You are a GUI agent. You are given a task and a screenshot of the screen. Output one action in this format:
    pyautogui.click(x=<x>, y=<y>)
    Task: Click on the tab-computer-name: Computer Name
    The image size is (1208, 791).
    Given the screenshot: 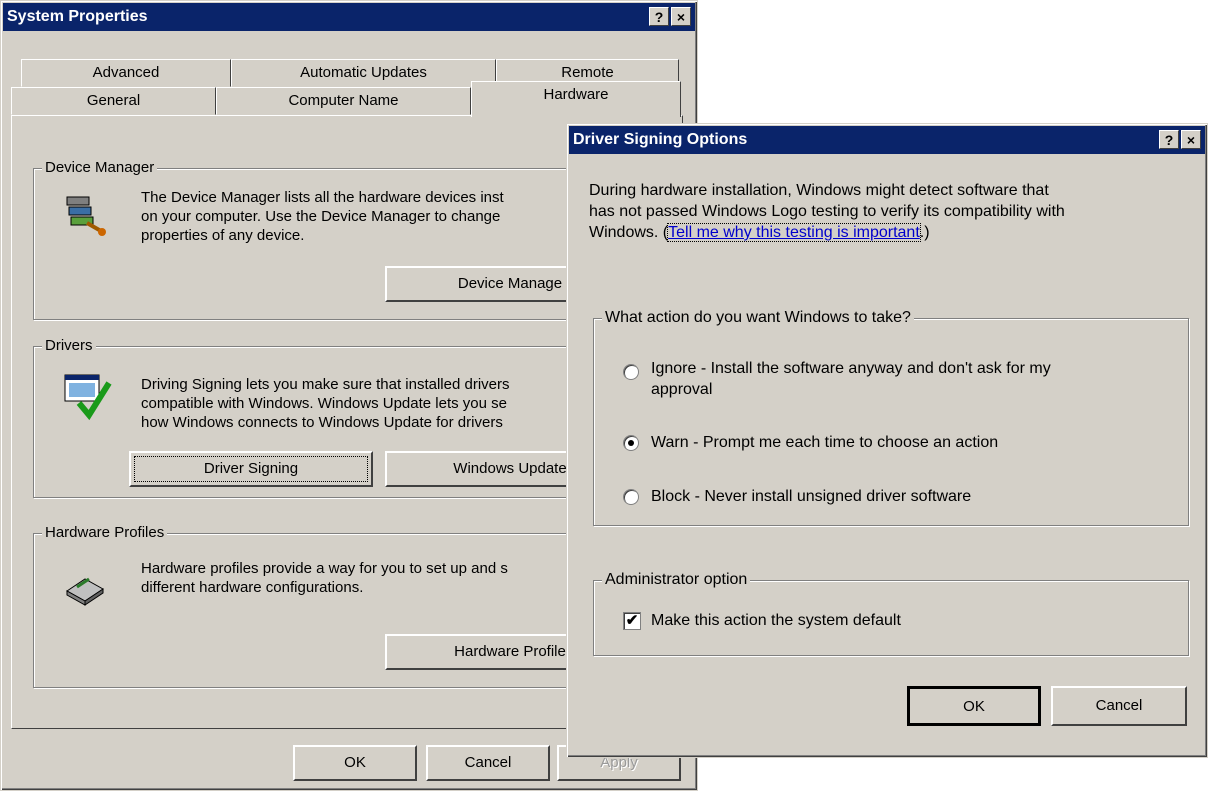 What is the action you would take?
    pyautogui.click(x=343, y=101)
    